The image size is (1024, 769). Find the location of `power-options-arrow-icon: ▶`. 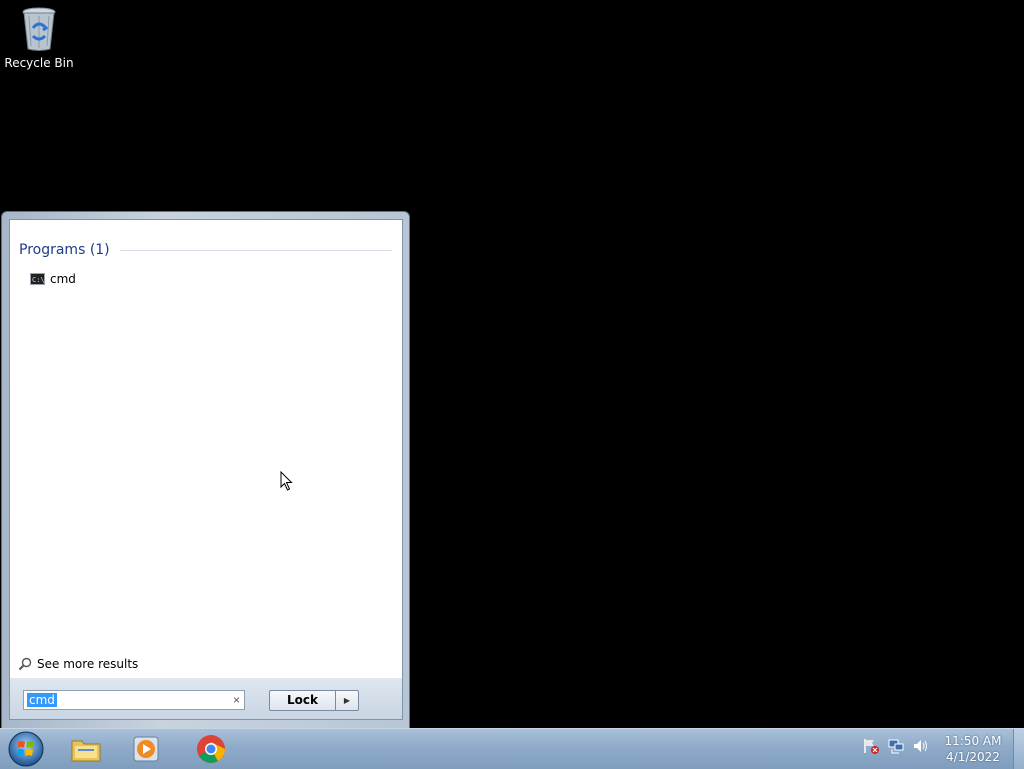

power-options-arrow-icon: ▶ is located at coordinates (347, 700).